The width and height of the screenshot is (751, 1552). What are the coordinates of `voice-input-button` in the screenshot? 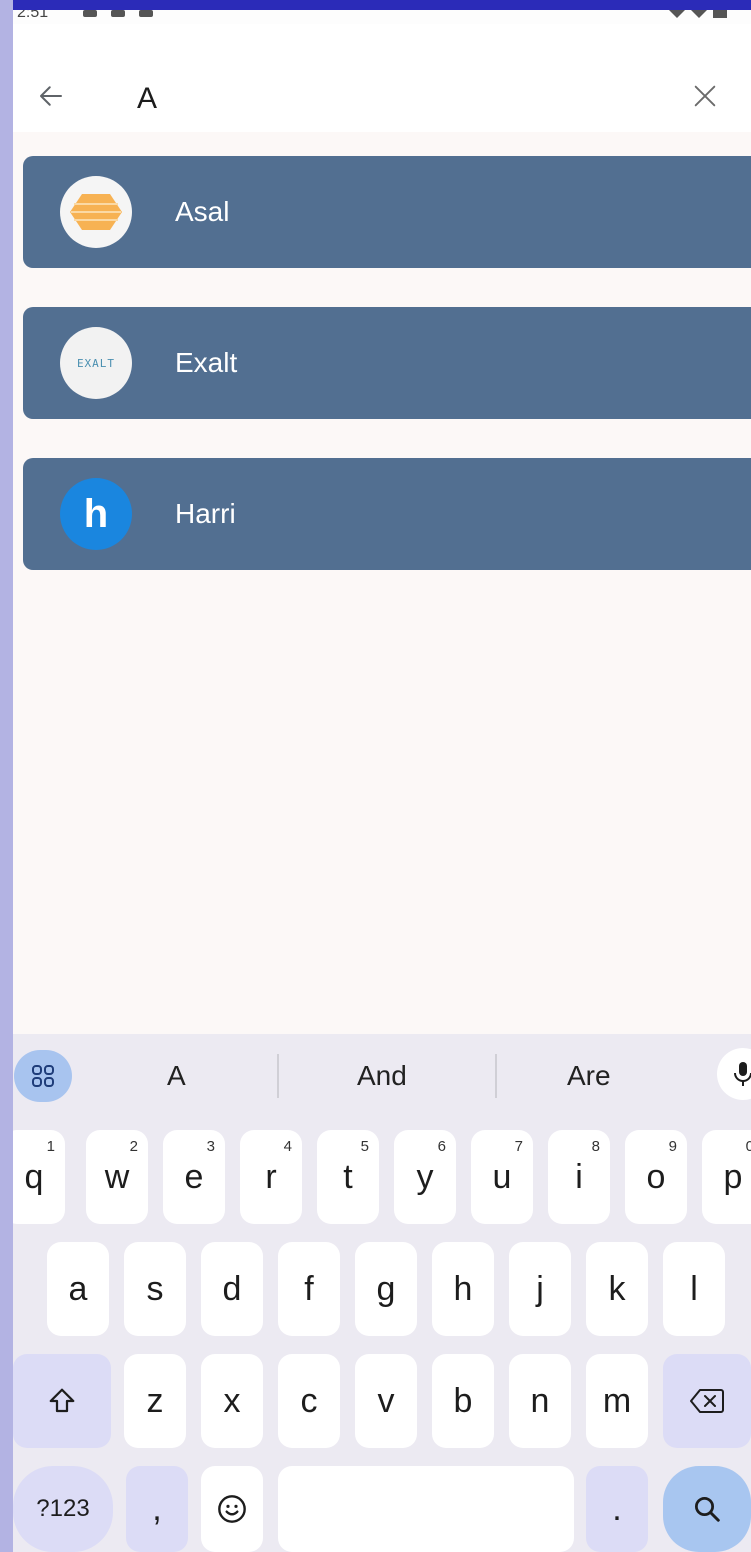 It's located at (734, 1074).